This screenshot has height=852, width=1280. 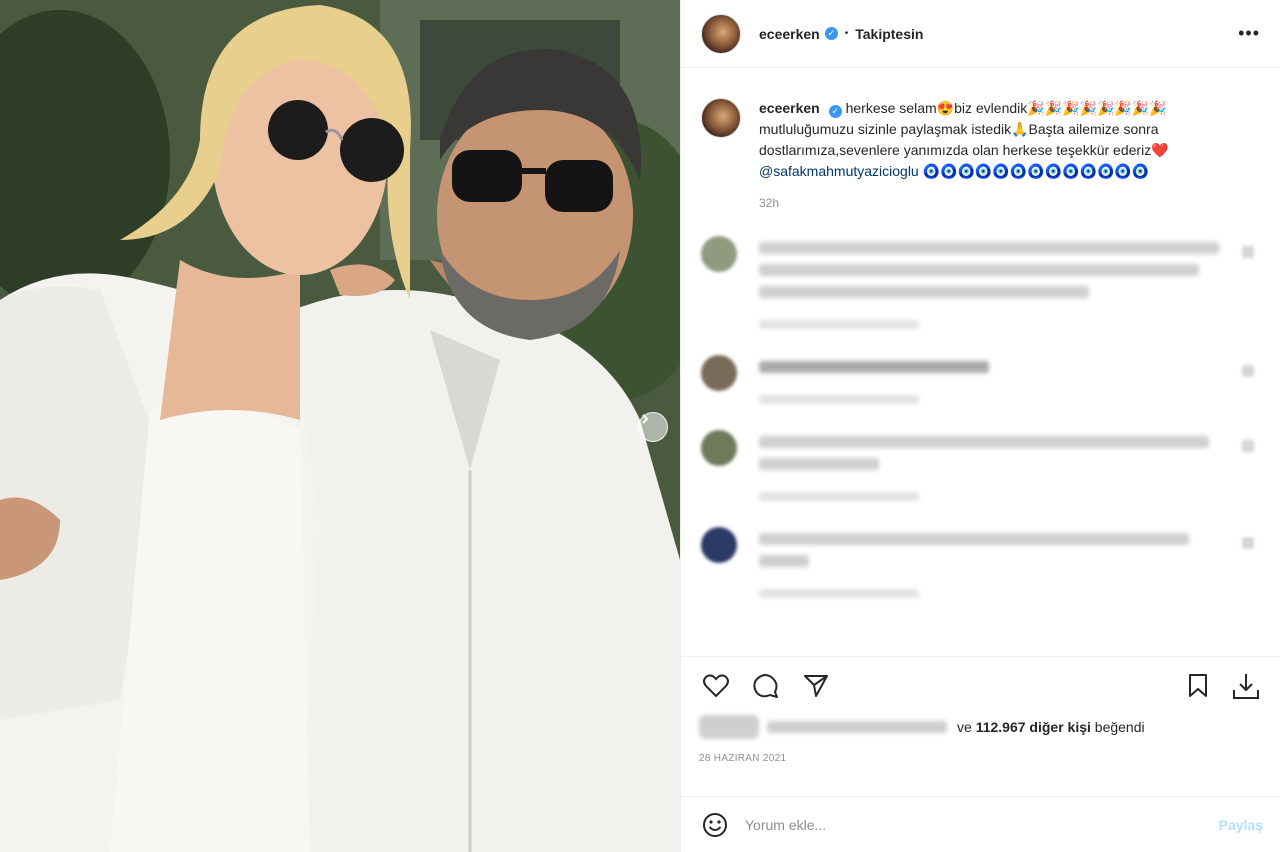 I want to click on more-options-icon: •••, so click(x=1249, y=33).